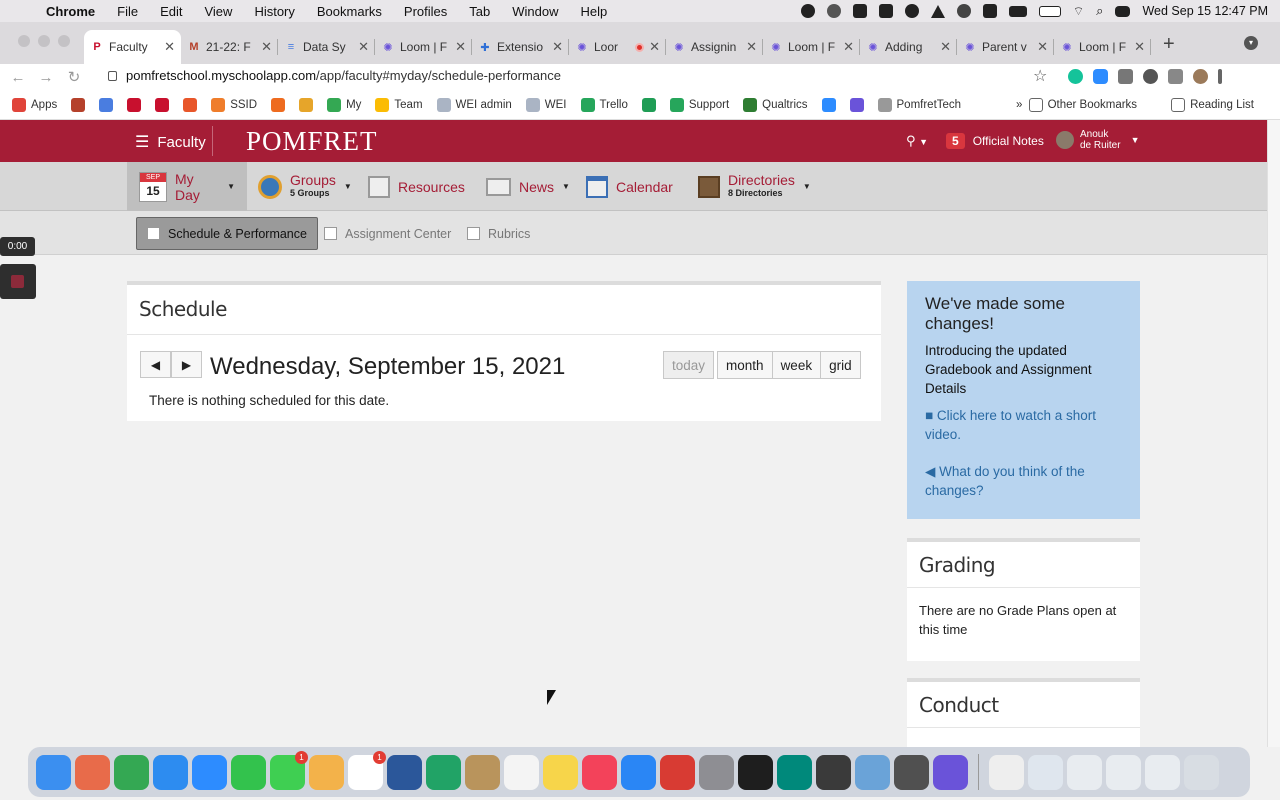  Describe the element at coordinates (112, 76) in the screenshot. I see `lock-icon` at that location.